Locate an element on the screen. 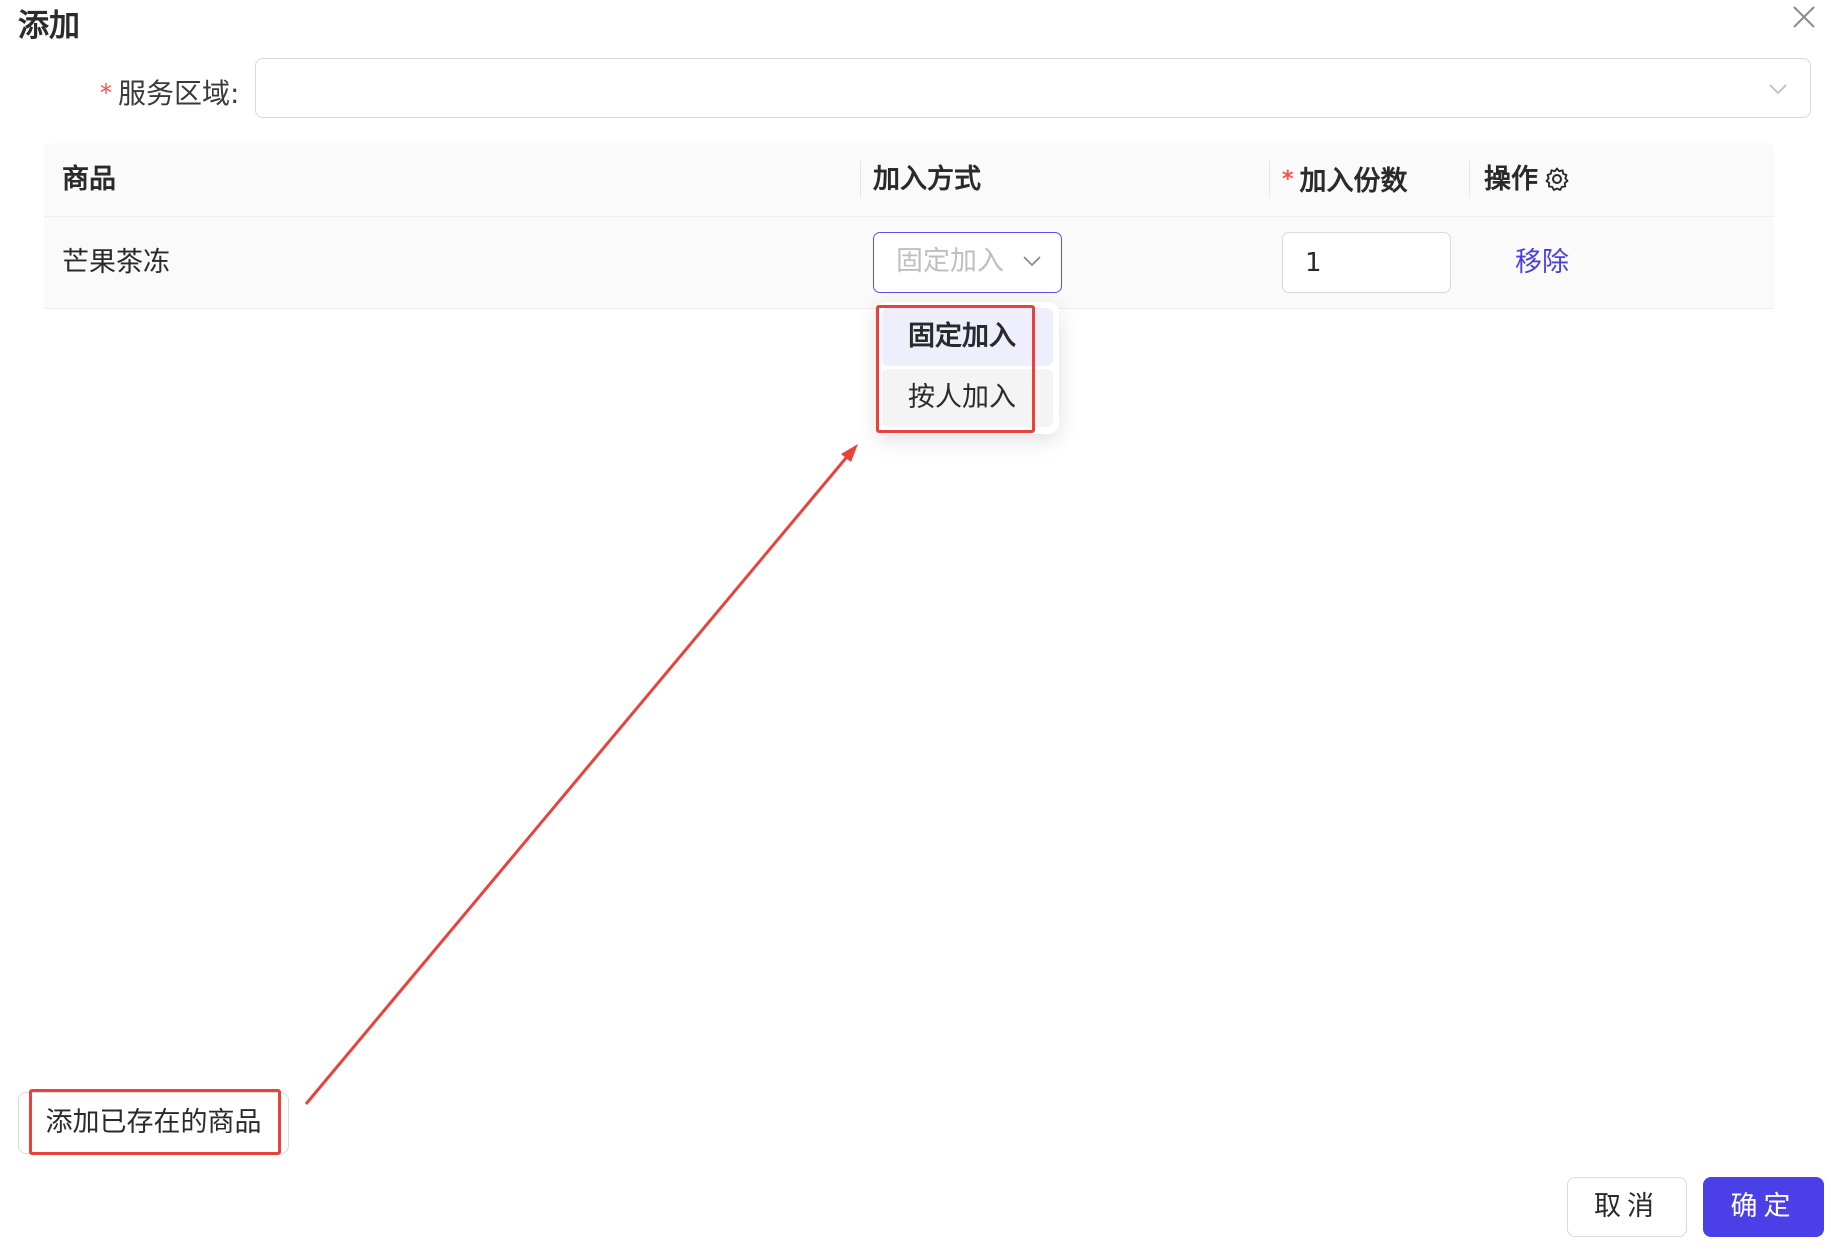  dropdown-option-per-person: 按人加入 is located at coordinates (967, 398).